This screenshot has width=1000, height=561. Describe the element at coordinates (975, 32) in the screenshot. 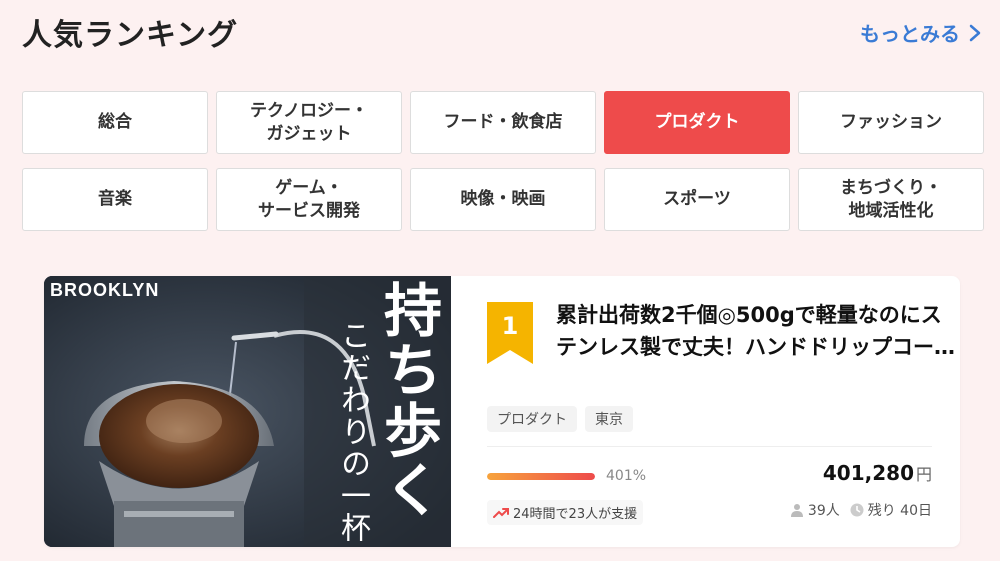

I see `chevron-right-icon` at that location.